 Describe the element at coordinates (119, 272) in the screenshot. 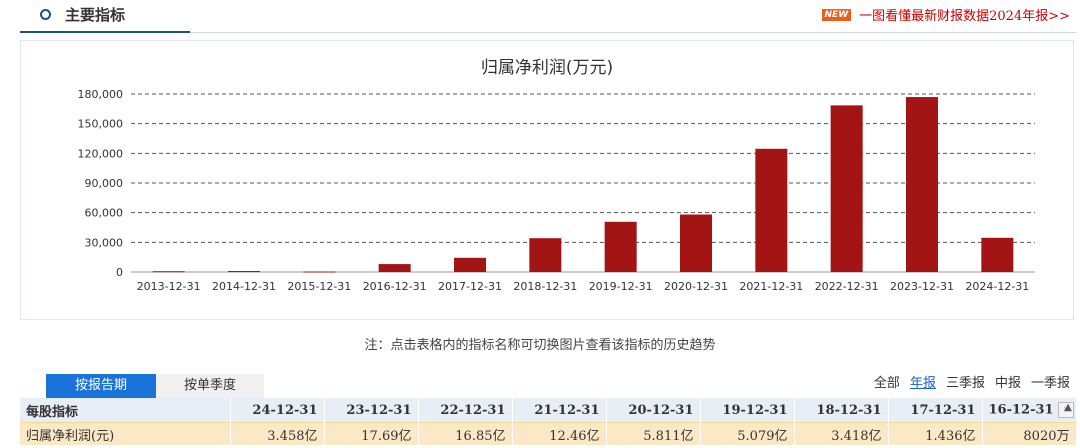

I see `y-tick-label: 0` at that location.